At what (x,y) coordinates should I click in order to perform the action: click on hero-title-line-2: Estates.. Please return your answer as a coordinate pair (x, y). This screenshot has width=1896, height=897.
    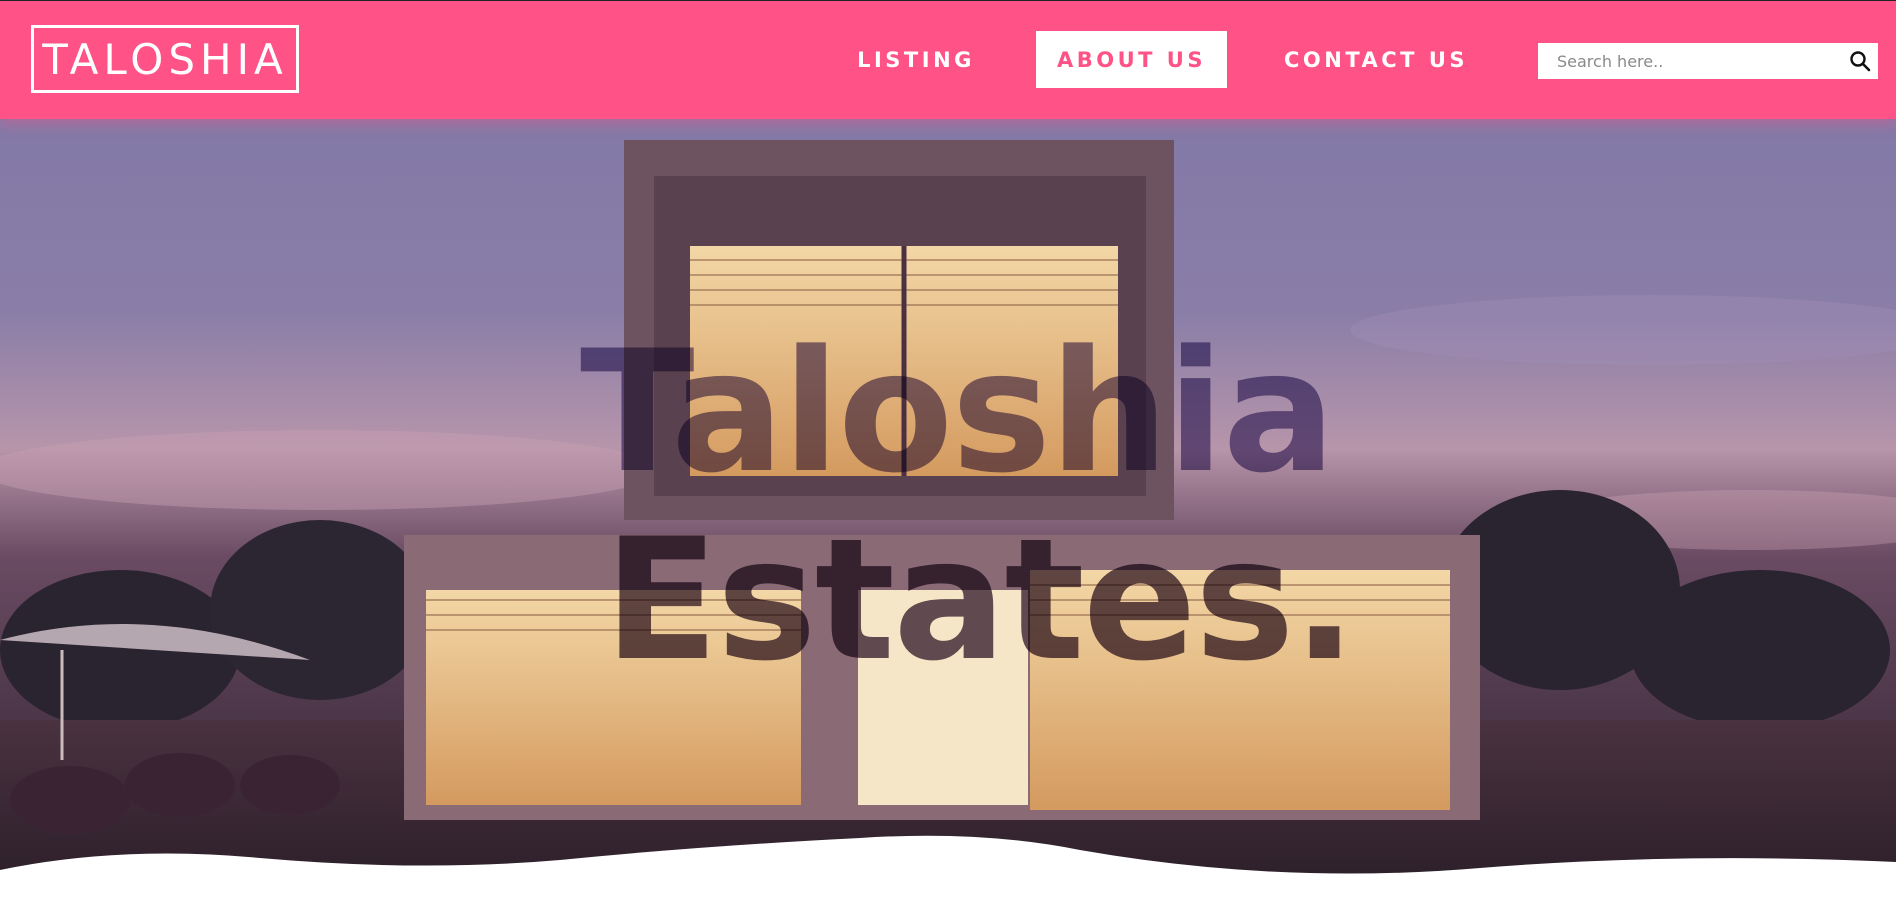
    Looking at the image, I should click on (980, 600).